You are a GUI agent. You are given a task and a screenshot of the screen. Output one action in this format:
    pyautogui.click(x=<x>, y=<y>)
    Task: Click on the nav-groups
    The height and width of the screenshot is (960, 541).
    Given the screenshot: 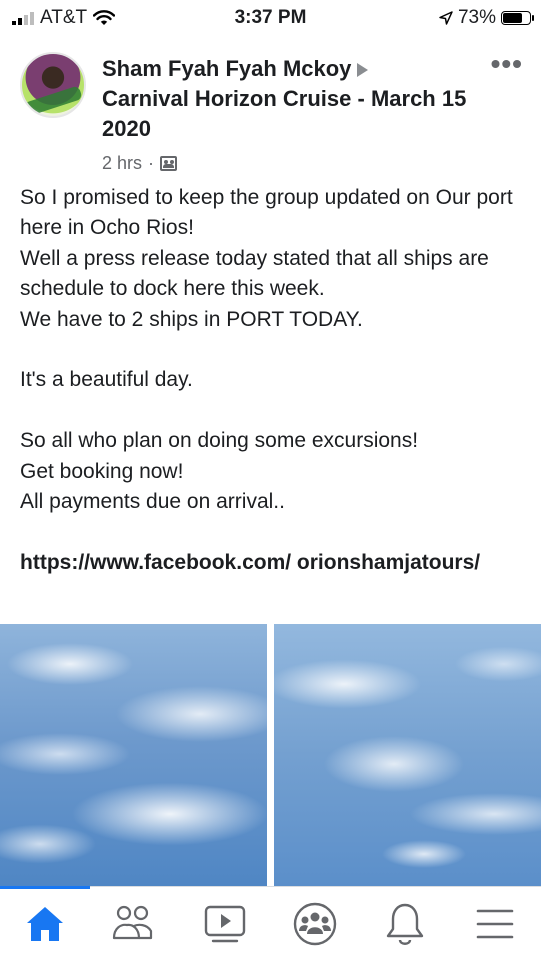 What is the action you would take?
    pyautogui.click(x=315, y=924)
    